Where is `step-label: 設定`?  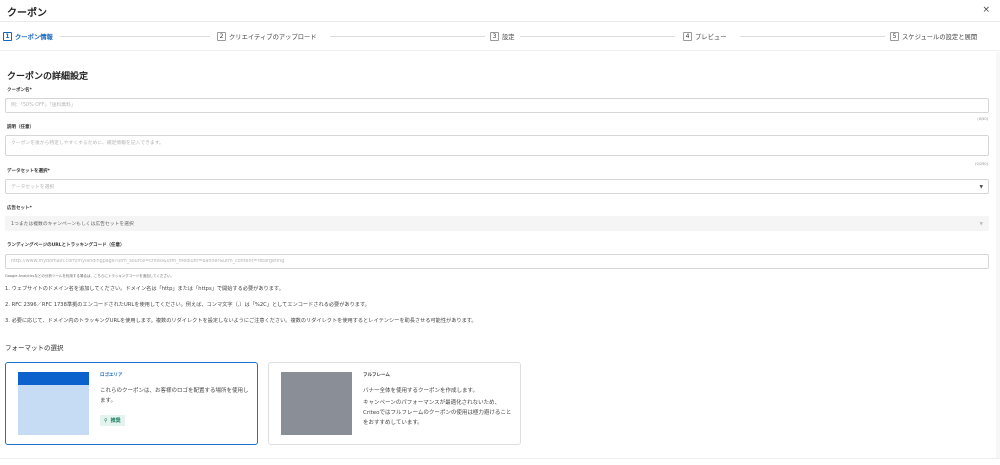
step-label: 設定 is located at coordinates (508, 37).